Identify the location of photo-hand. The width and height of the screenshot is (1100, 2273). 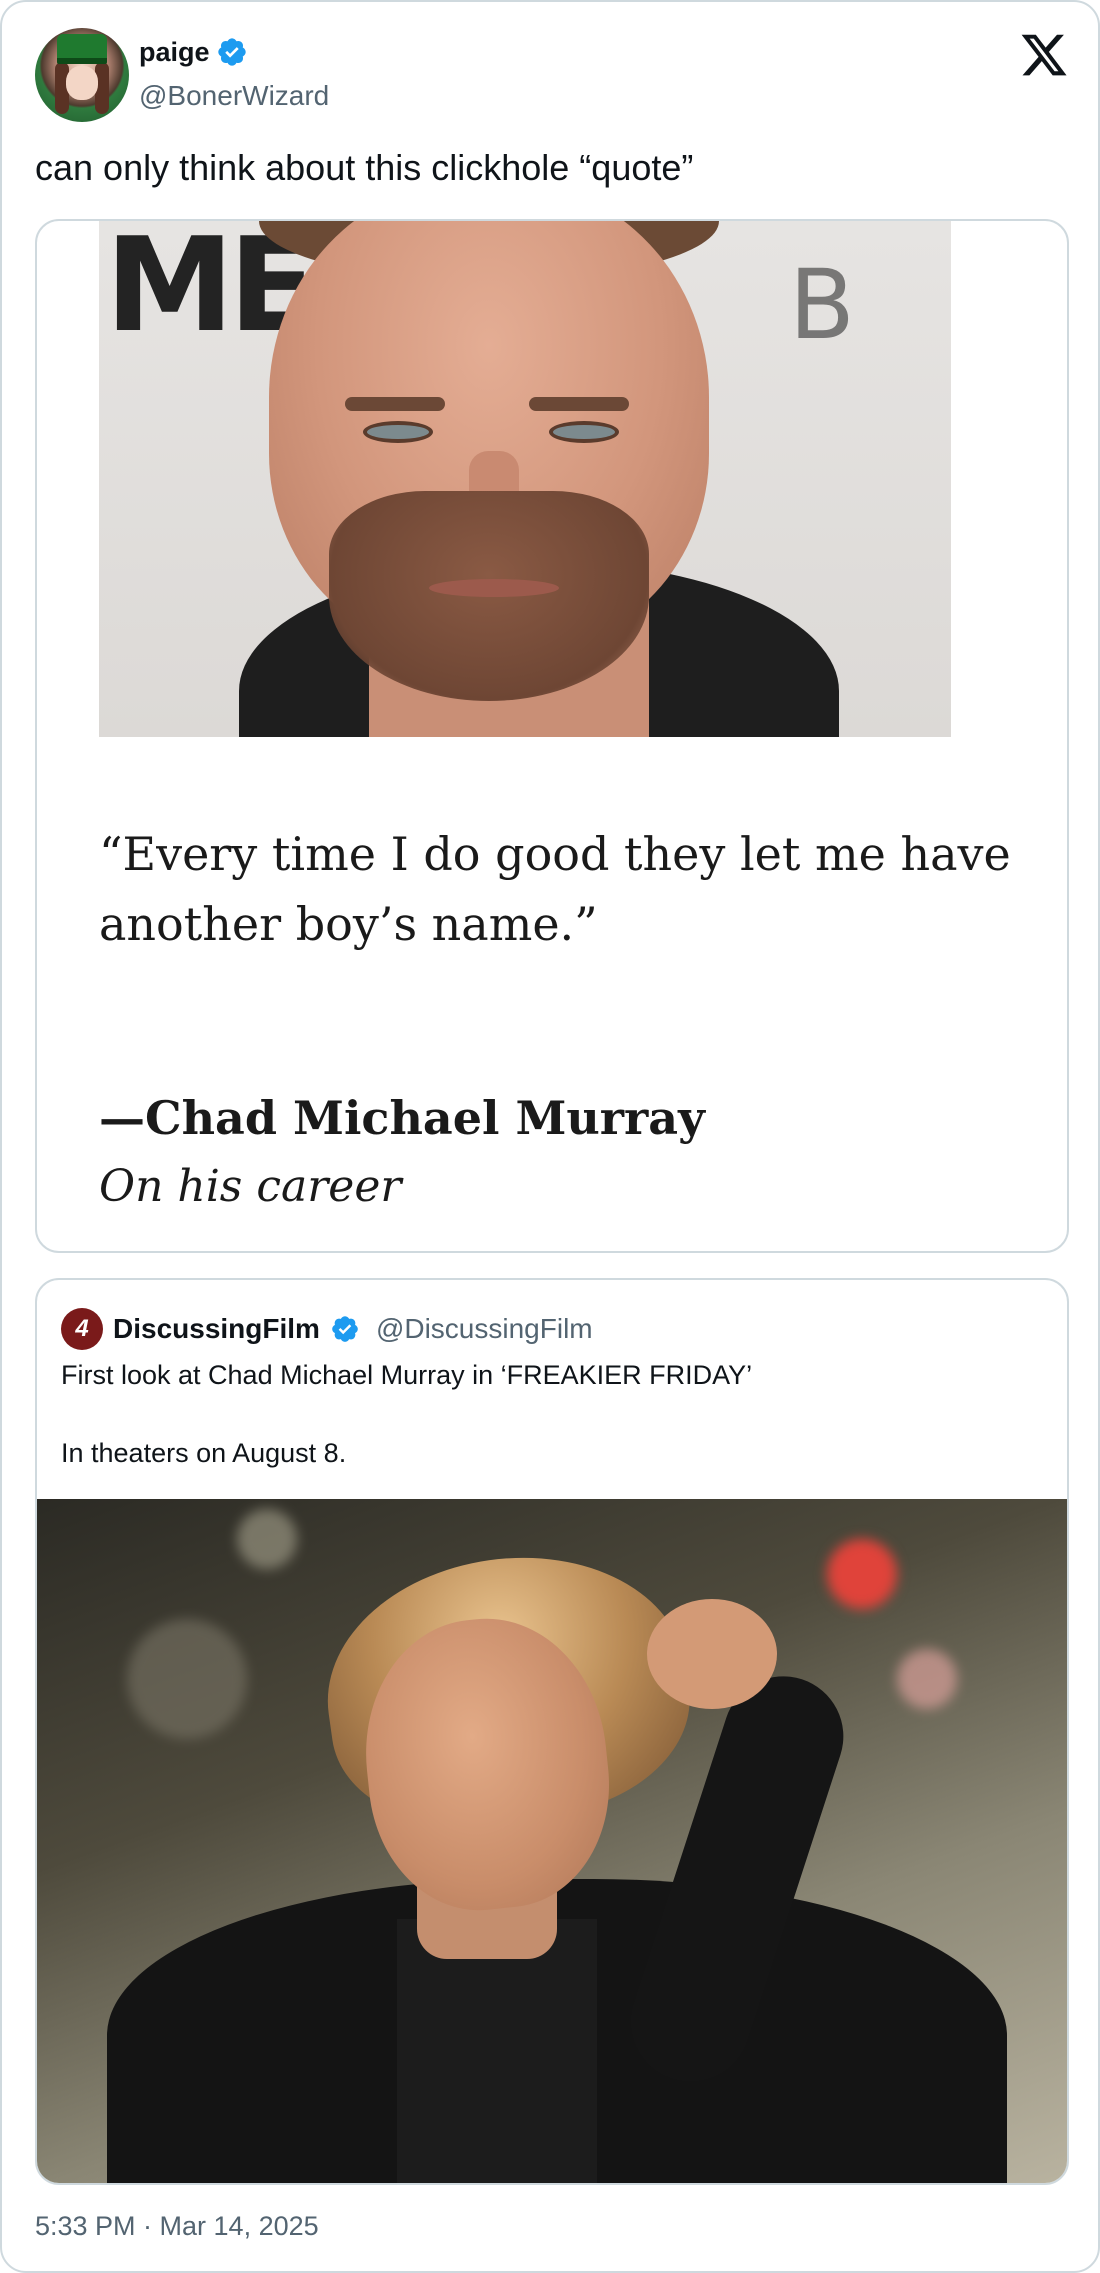
(712, 1654).